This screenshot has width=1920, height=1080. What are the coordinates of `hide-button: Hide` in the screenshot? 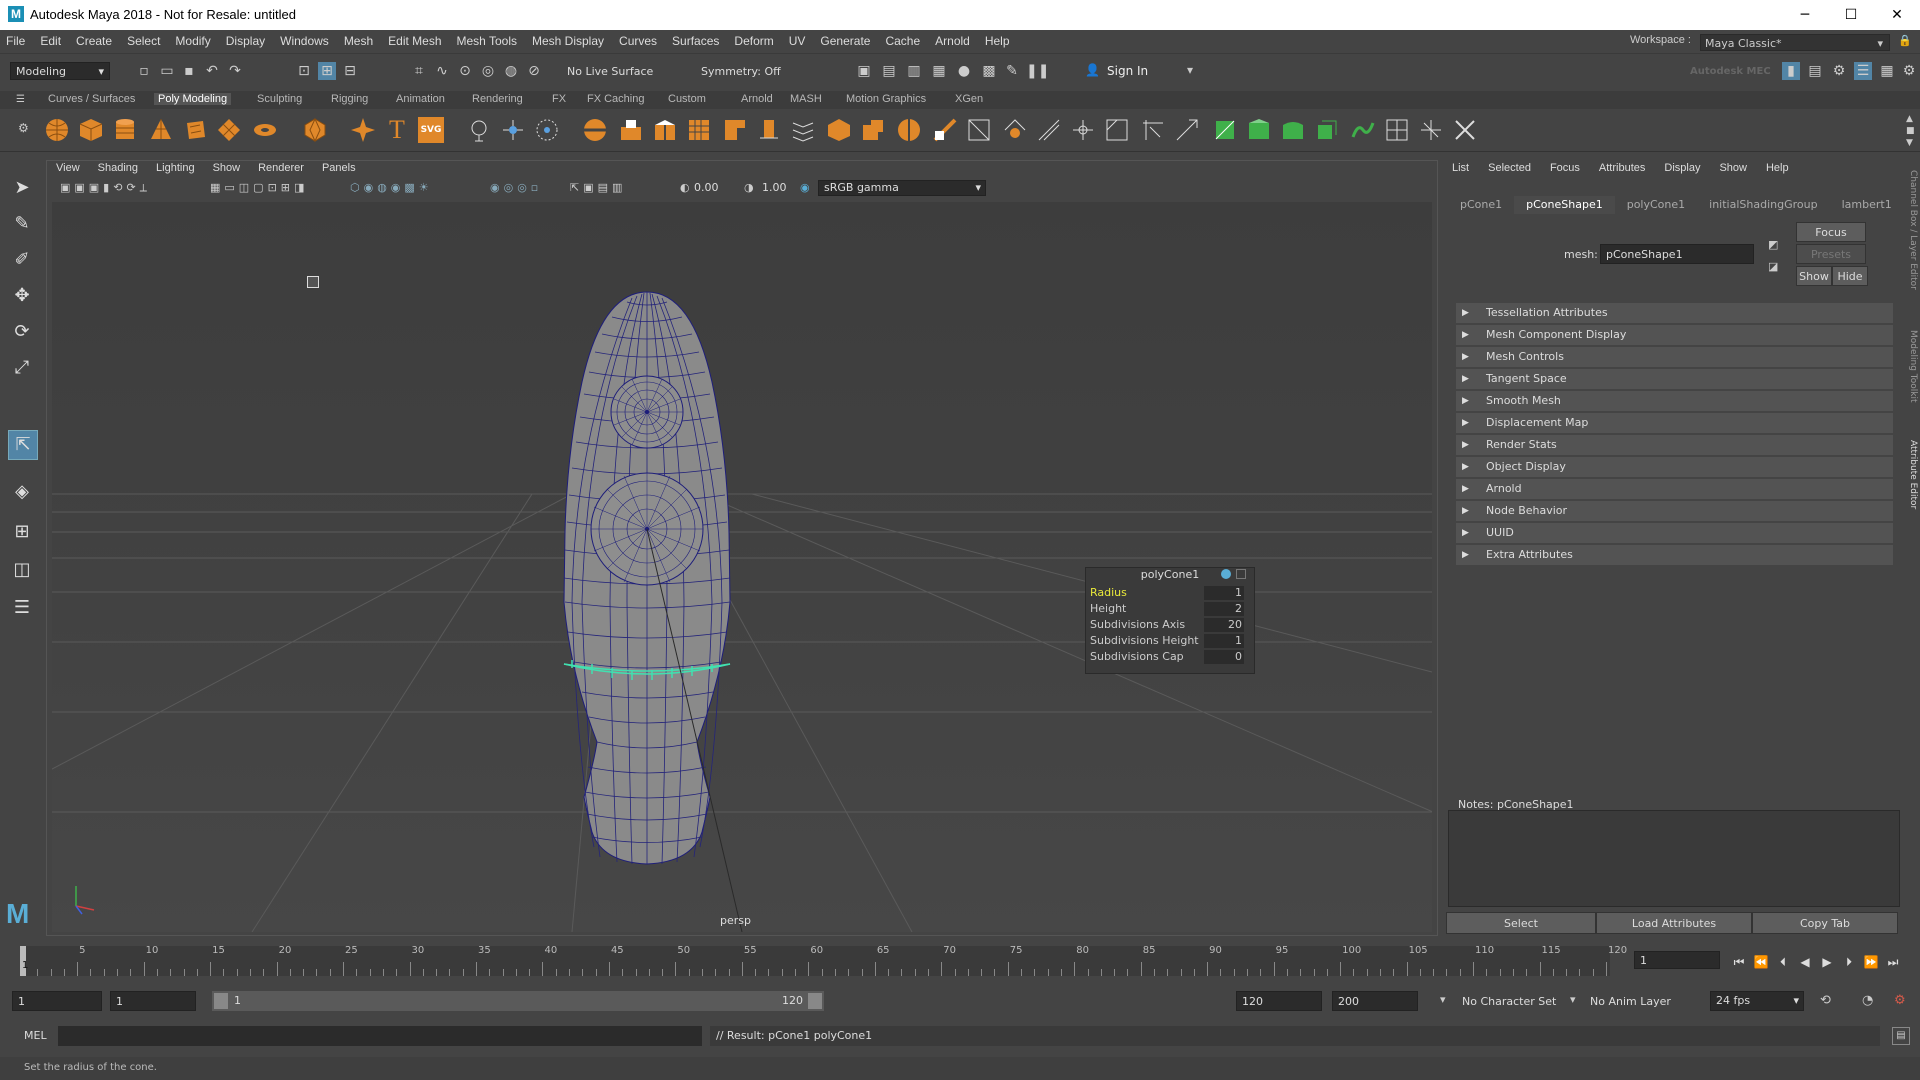 It's located at (1850, 276).